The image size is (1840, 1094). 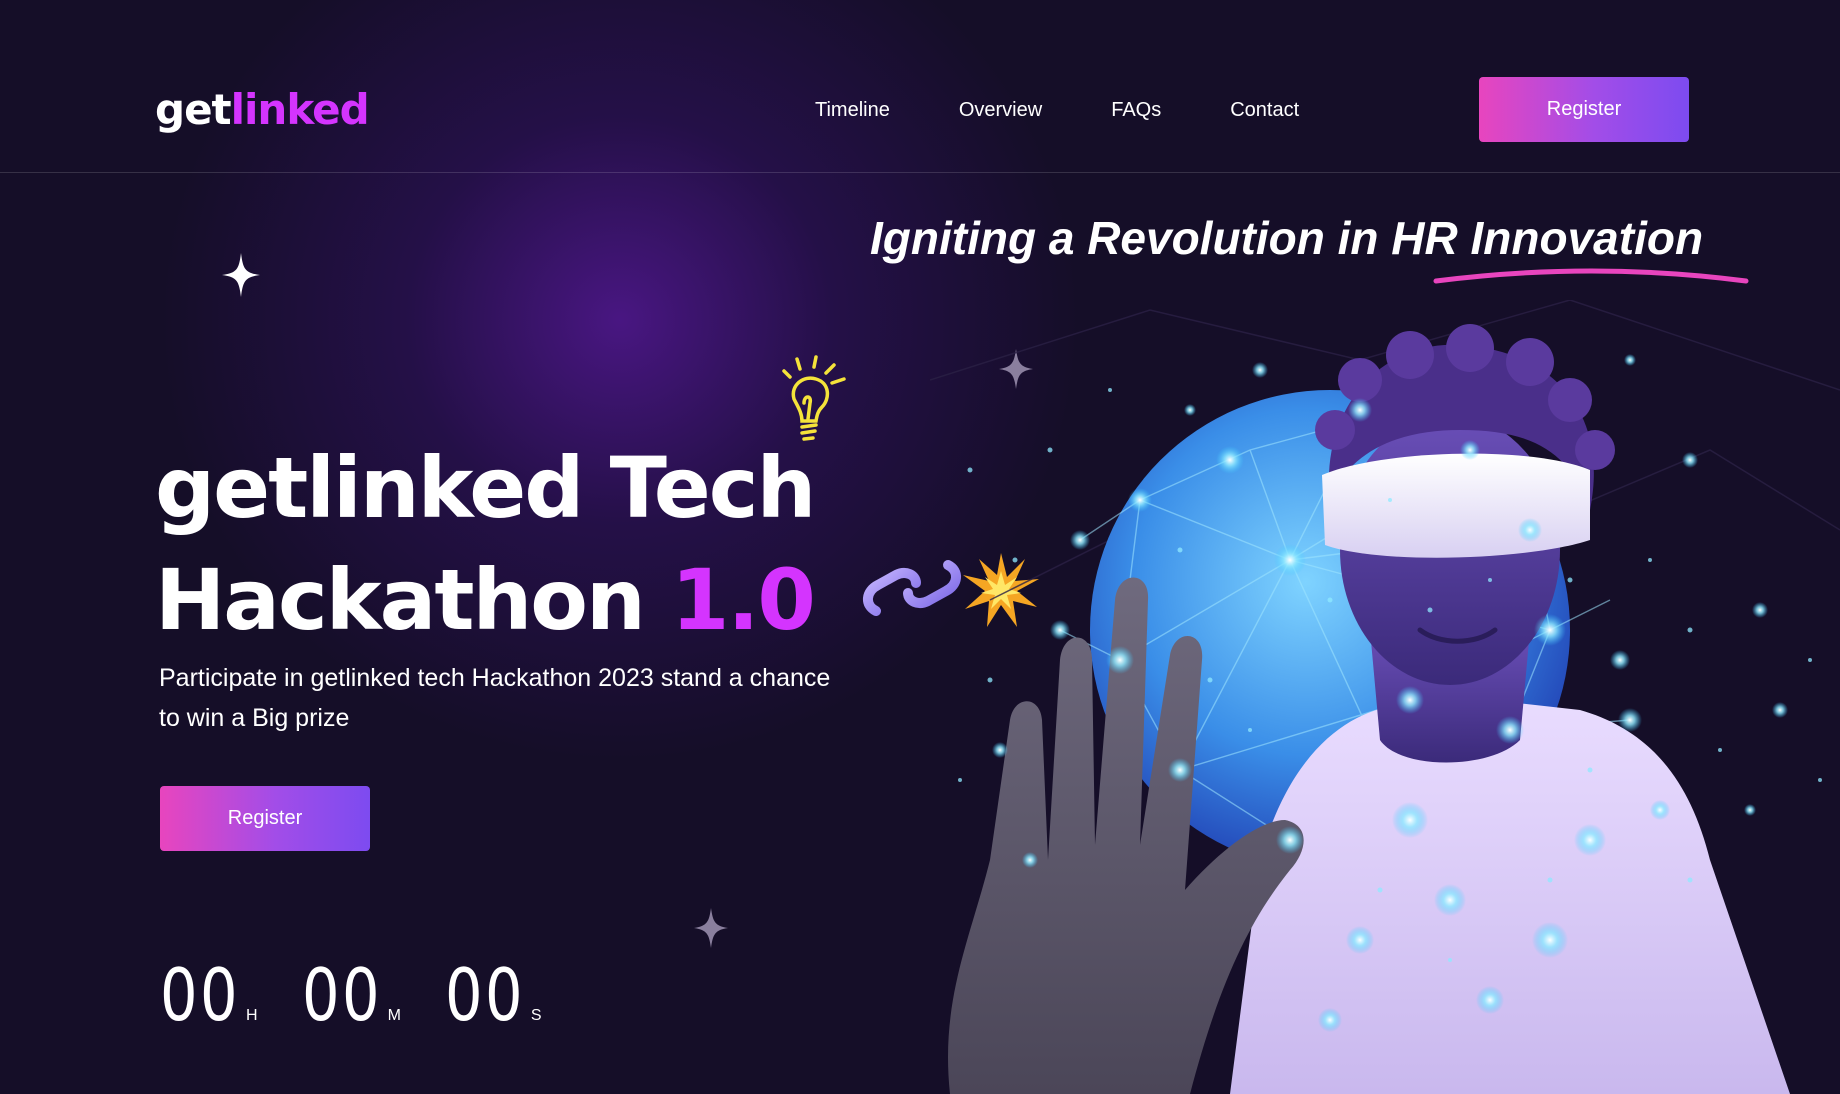 What do you see at coordinates (1591, 276) in the screenshot?
I see `tagline-underline` at bounding box center [1591, 276].